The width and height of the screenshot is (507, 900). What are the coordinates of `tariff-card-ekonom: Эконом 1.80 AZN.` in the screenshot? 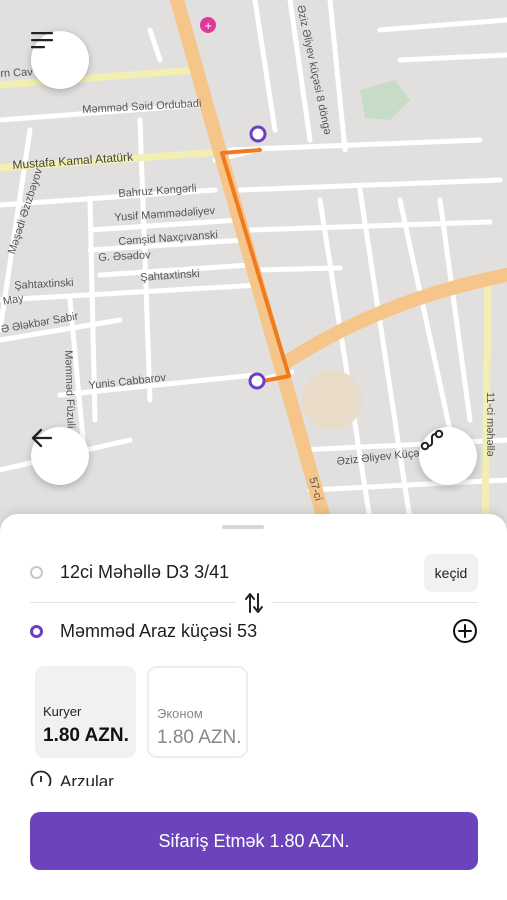 It's located at (197, 712).